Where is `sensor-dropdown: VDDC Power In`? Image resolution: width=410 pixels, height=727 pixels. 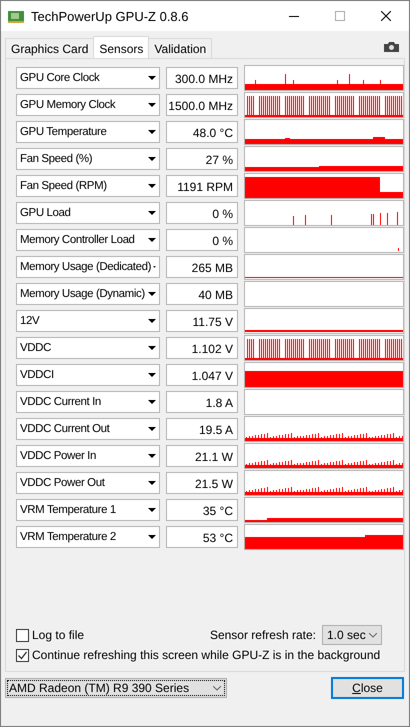 sensor-dropdown: VDDC Power In is located at coordinates (88, 455).